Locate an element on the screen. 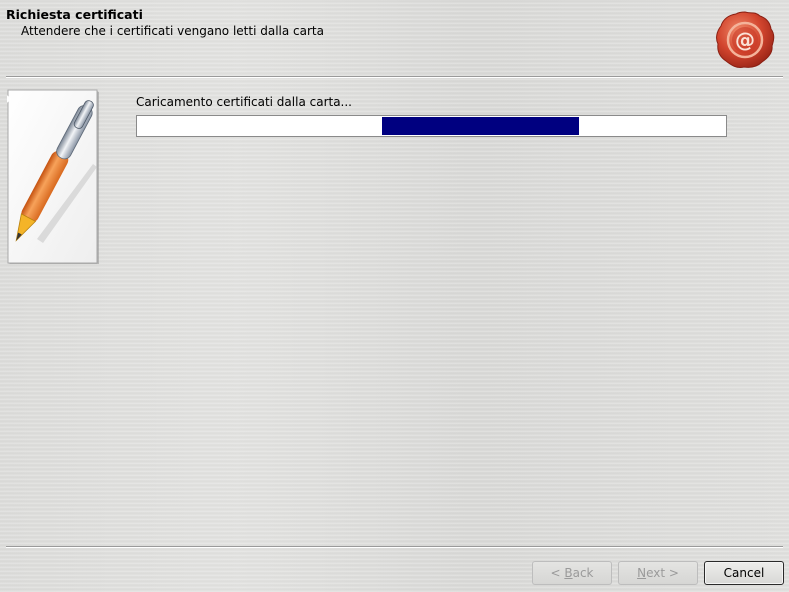 The height and width of the screenshot is (592, 789). pen-icon is located at coordinates (53, 176).